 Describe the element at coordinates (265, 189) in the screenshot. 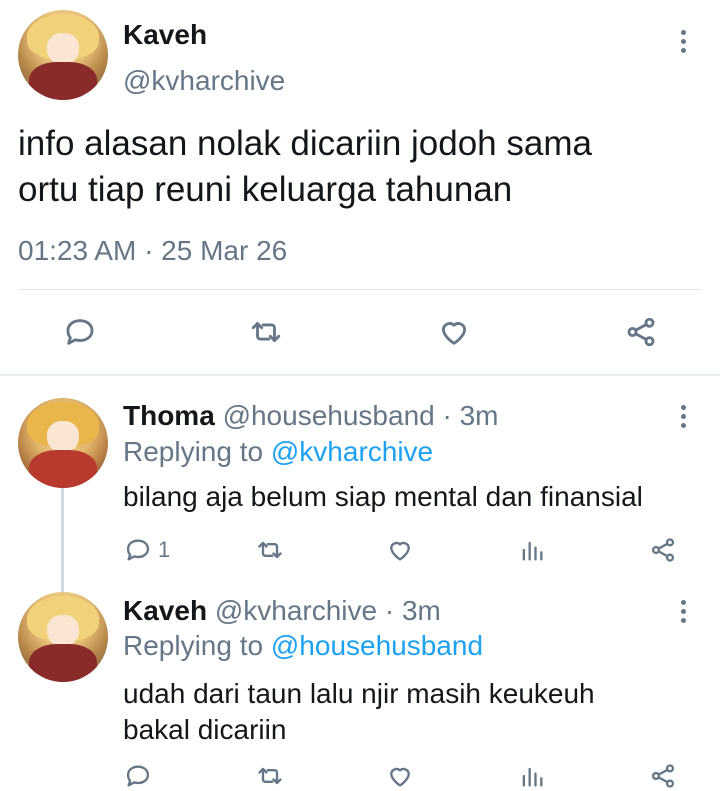

I see `tweet-text-line: ortu tiap reuni keluarga tahunan` at that location.